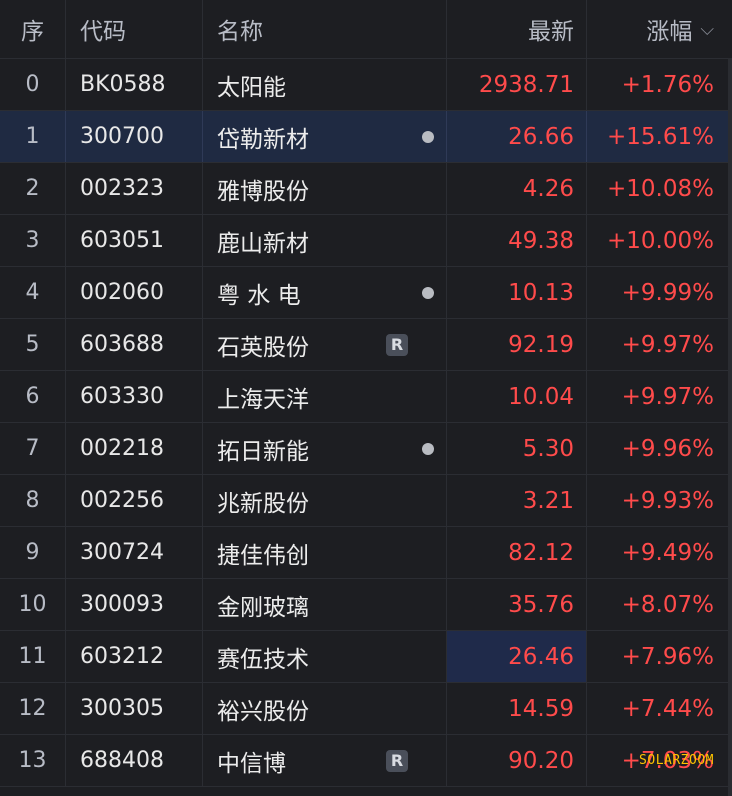  I want to click on latest-price: 4.26, so click(517, 188).